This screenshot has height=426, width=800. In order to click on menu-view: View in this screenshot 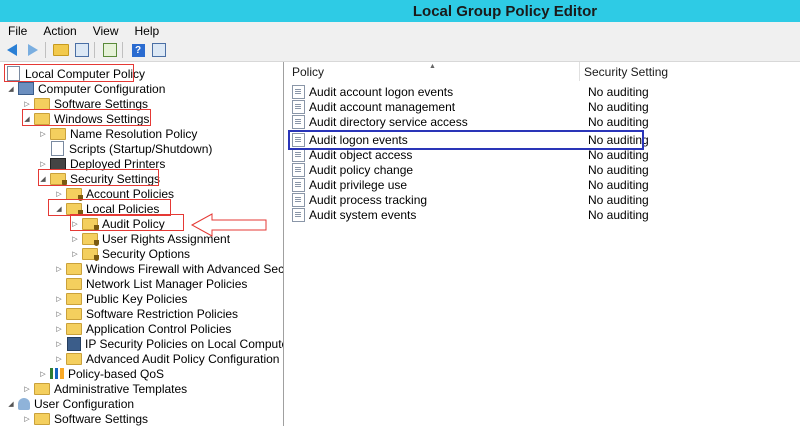, I will do `click(106, 31)`.